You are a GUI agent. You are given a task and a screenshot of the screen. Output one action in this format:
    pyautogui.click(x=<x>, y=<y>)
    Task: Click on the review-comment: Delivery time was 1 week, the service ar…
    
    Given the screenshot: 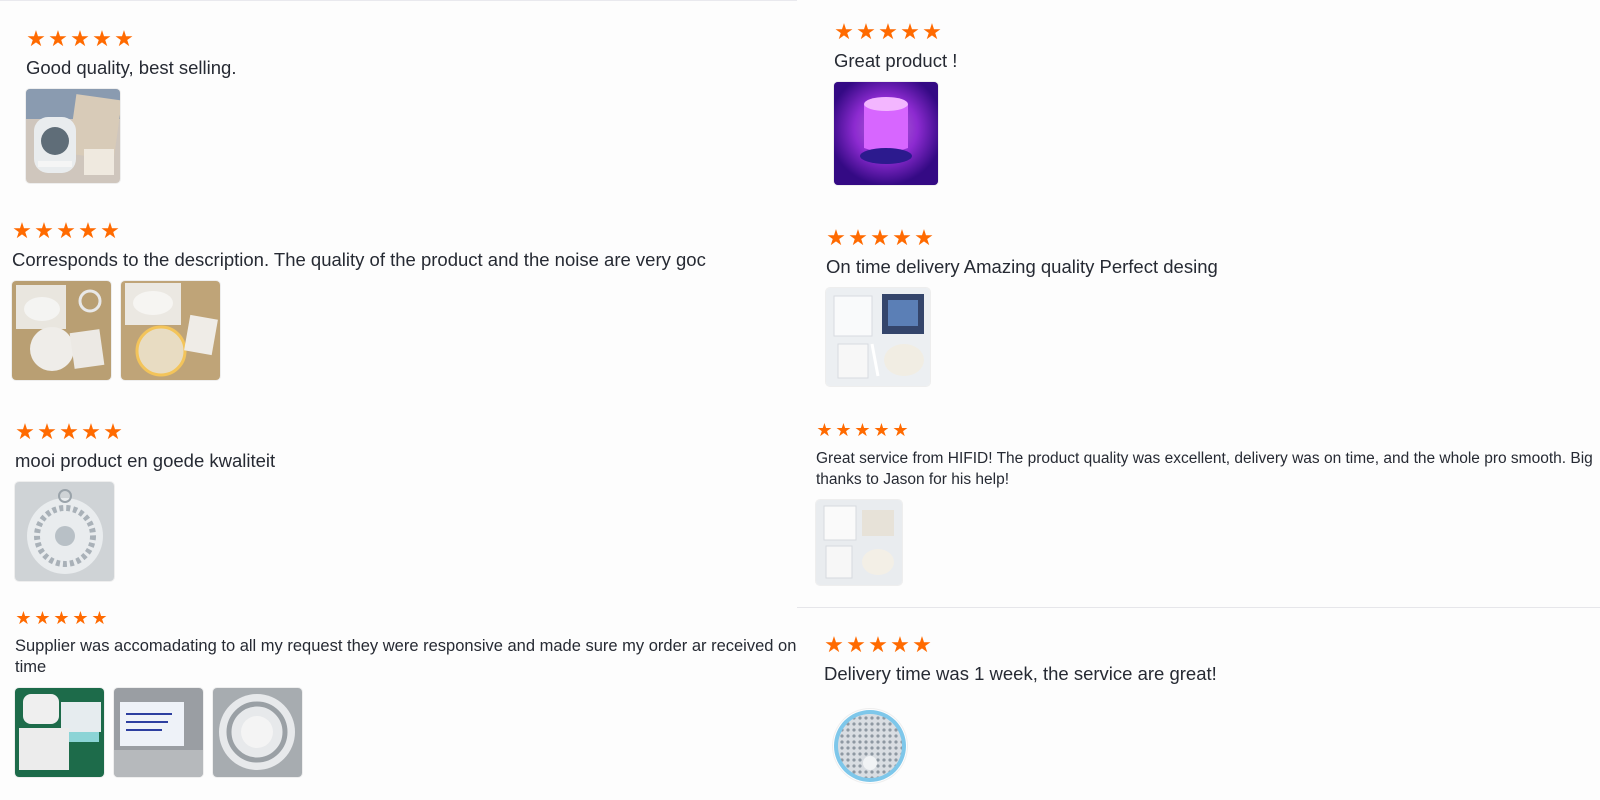 What is the action you would take?
    pyautogui.click(x=1020, y=673)
    